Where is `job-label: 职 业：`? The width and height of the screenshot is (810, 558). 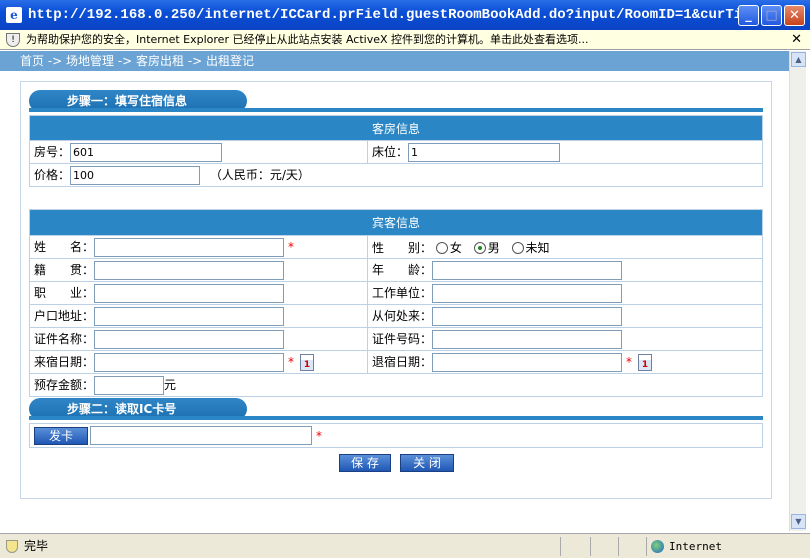 job-label: 职 业： is located at coordinates (64, 292).